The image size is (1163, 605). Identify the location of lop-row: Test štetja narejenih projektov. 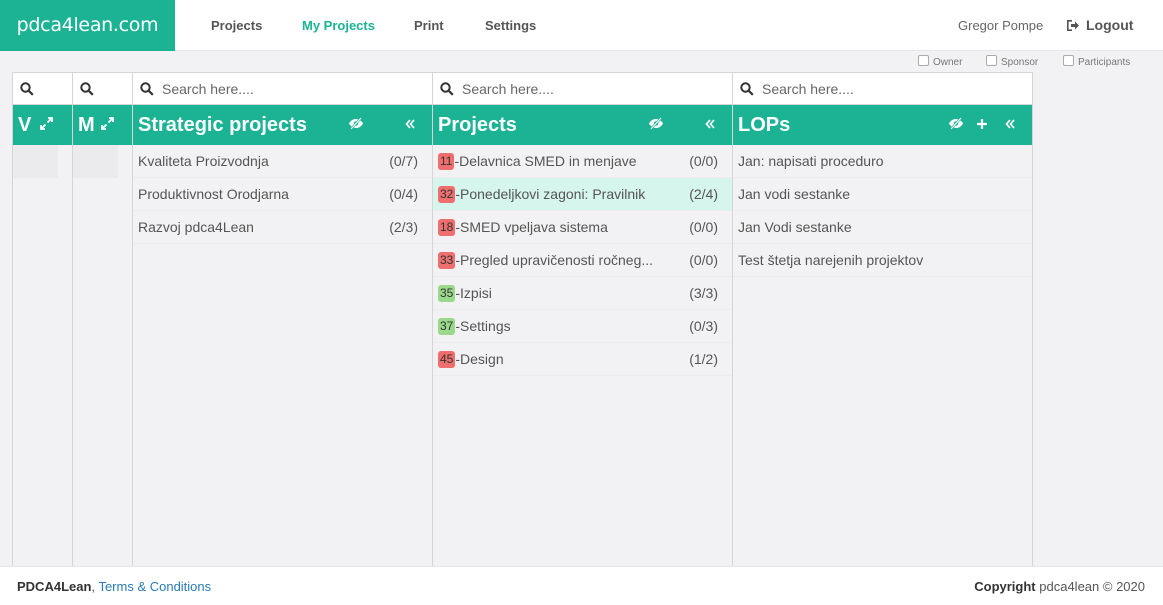
(883, 260).